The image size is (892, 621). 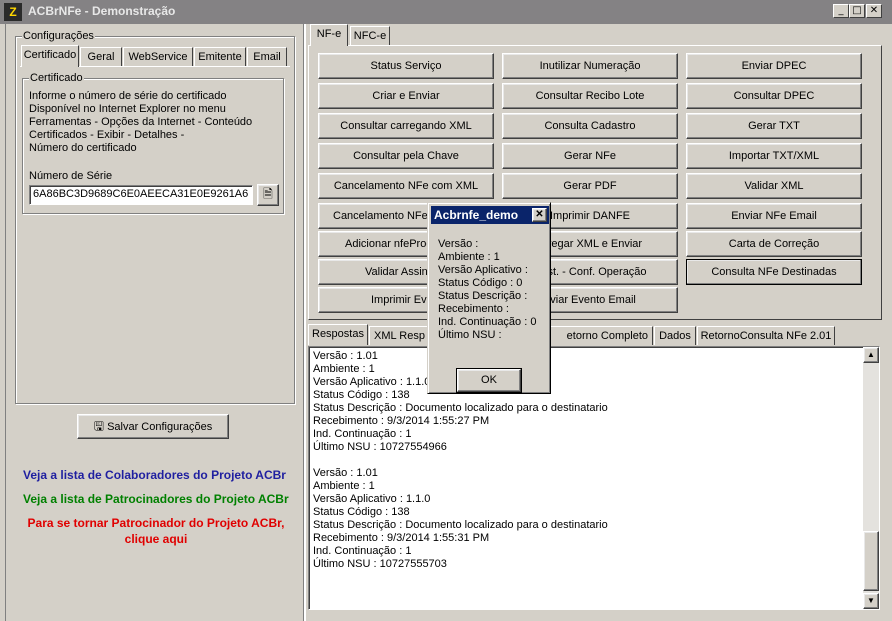 What do you see at coordinates (160, 427) in the screenshot?
I see `save-config-label: Salvar Configurações` at bounding box center [160, 427].